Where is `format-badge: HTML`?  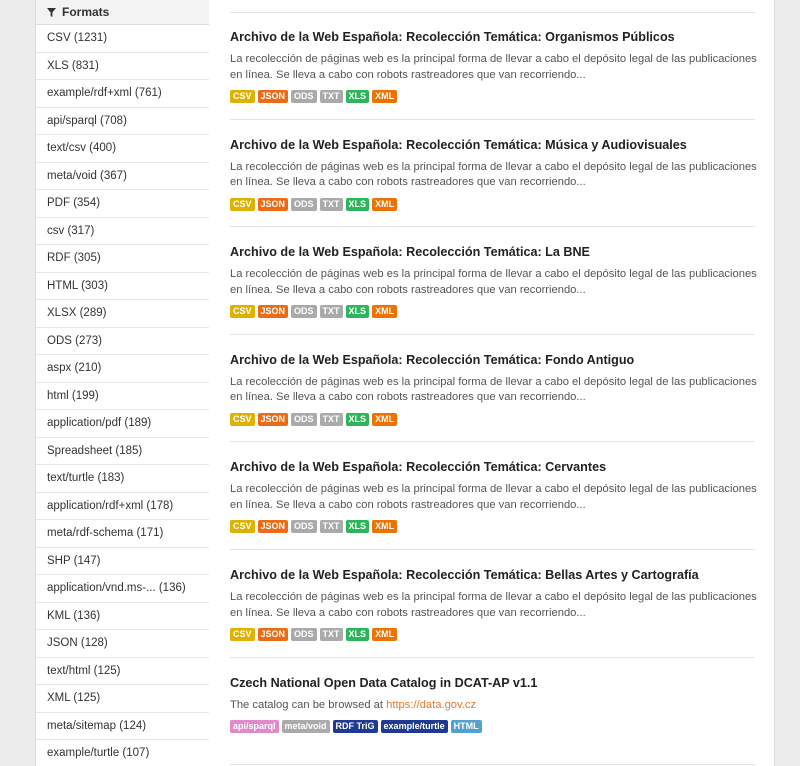
format-badge: HTML is located at coordinates (466, 727).